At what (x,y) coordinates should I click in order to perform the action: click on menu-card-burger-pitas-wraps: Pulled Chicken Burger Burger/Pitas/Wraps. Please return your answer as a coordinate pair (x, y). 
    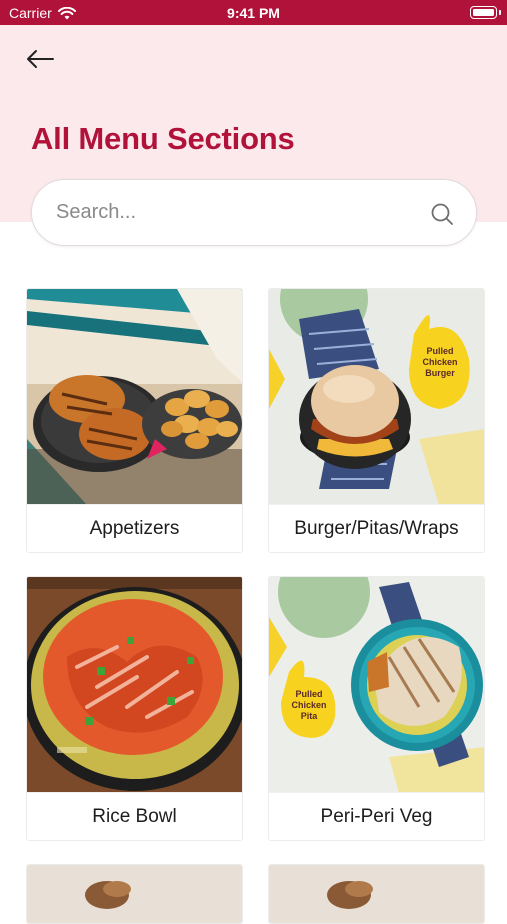
    Looking at the image, I should click on (376, 420).